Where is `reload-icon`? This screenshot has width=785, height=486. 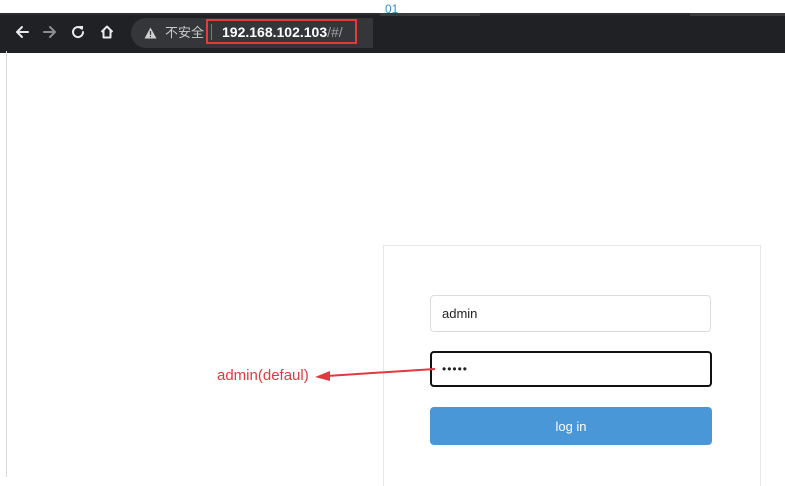 reload-icon is located at coordinates (78, 32).